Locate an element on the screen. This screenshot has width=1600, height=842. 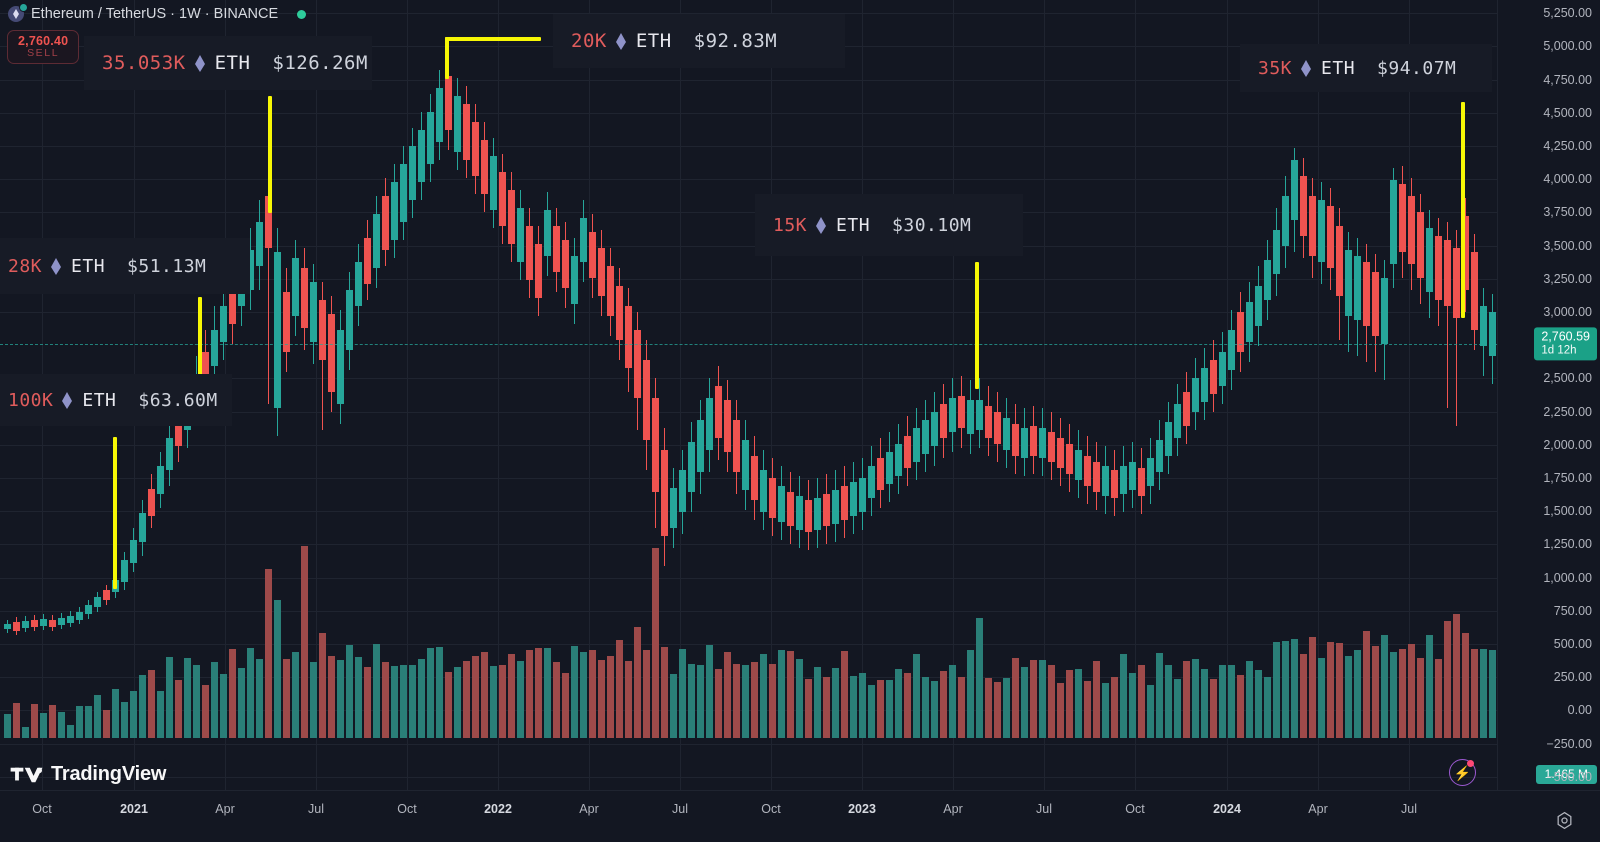
whale-alert-label: 20K ETH $92.83M is located at coordinates (699, 41).